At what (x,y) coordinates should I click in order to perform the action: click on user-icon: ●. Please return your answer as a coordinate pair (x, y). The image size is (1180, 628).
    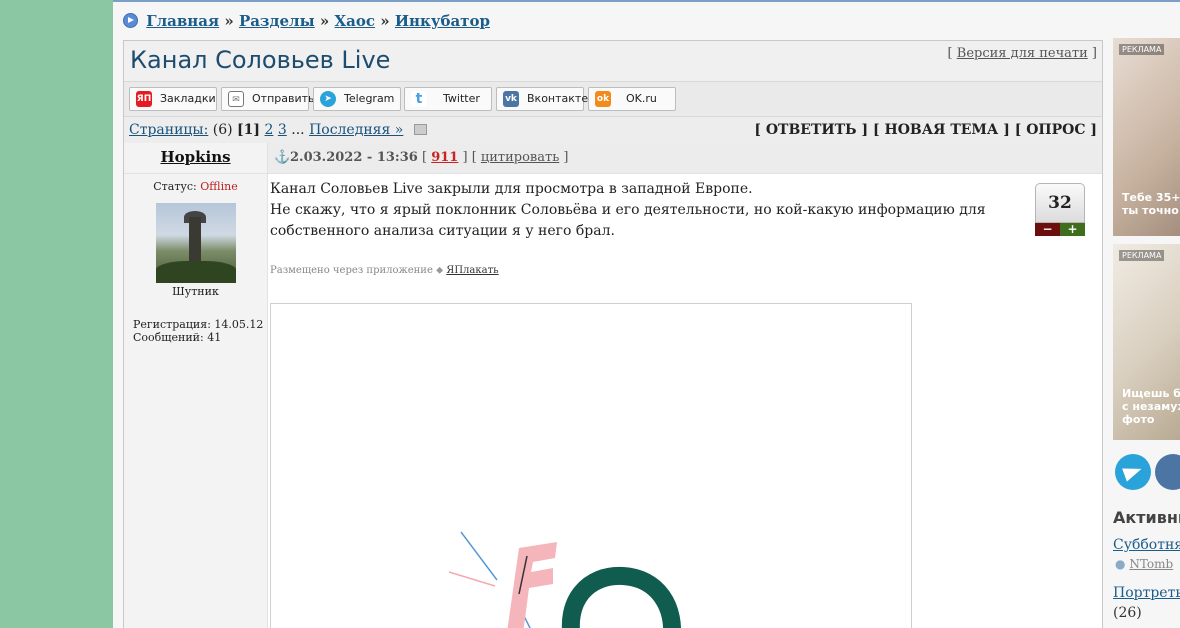
    Looking at the image, I should click on (1120, 564).